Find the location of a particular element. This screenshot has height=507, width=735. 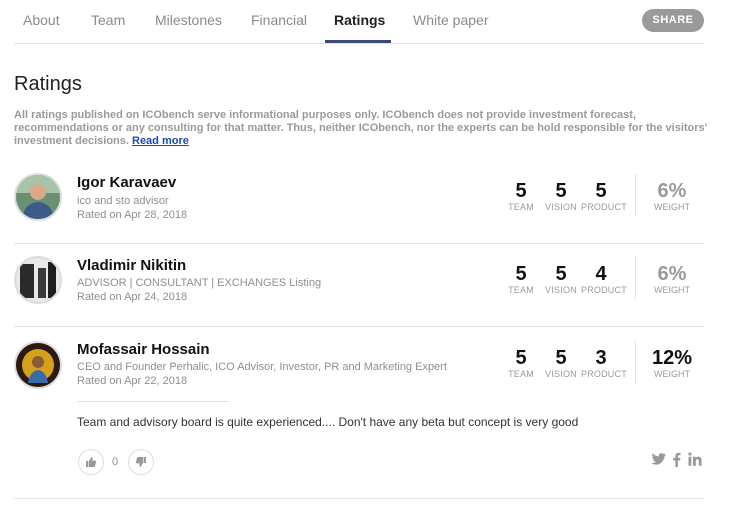

tab-financial: Financial is located at coordinates (279, 20).